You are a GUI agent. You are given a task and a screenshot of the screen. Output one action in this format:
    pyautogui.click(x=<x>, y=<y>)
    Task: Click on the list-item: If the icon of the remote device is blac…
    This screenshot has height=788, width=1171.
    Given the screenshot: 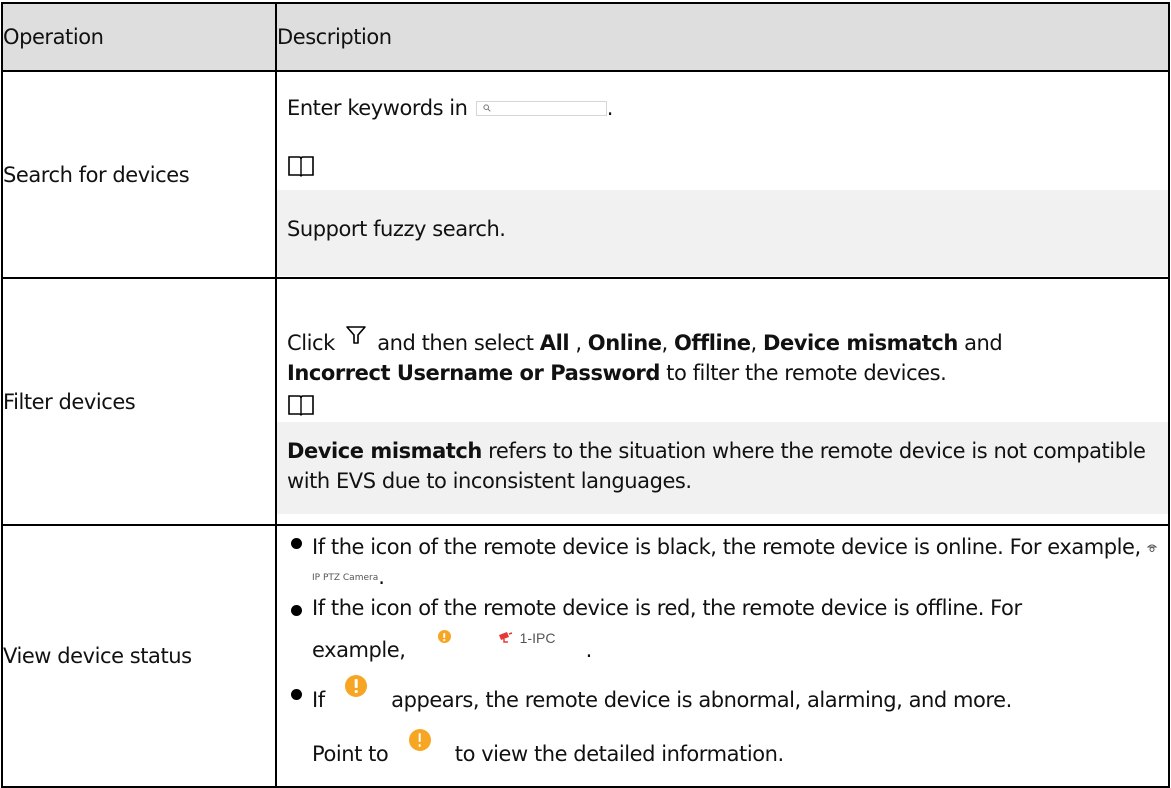 What is the action you would take?
    pyautogui.click(x=722, y=559)
    